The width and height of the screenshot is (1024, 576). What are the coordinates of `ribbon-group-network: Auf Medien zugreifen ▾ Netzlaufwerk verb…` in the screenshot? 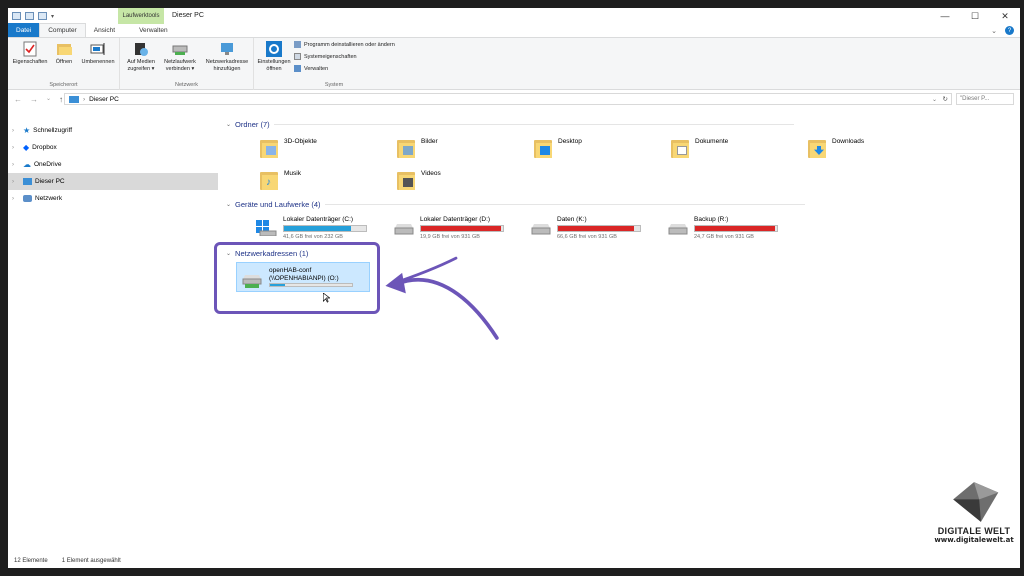 It's located at (187, 64).